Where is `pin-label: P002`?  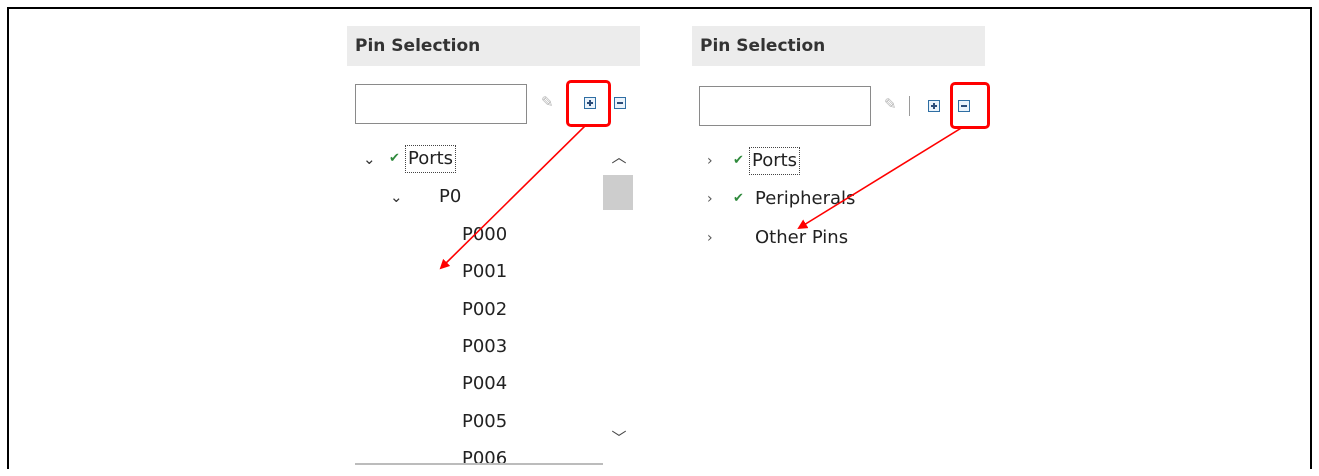 pin-label: P002 is located at coordinates (485, 309).